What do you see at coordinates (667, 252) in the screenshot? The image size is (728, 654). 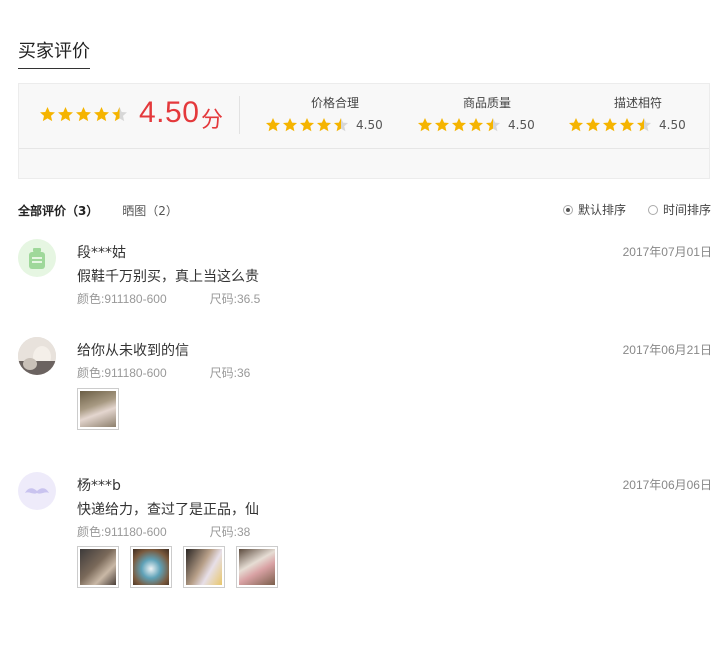 I see `review-date: 2017年07月01日` at bounding box center [667, 252].